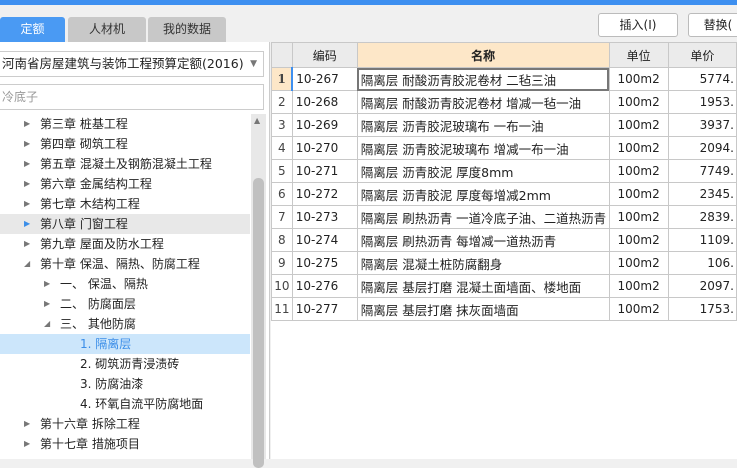  I want to click on code-cell: 10-275, so click(324, 263).